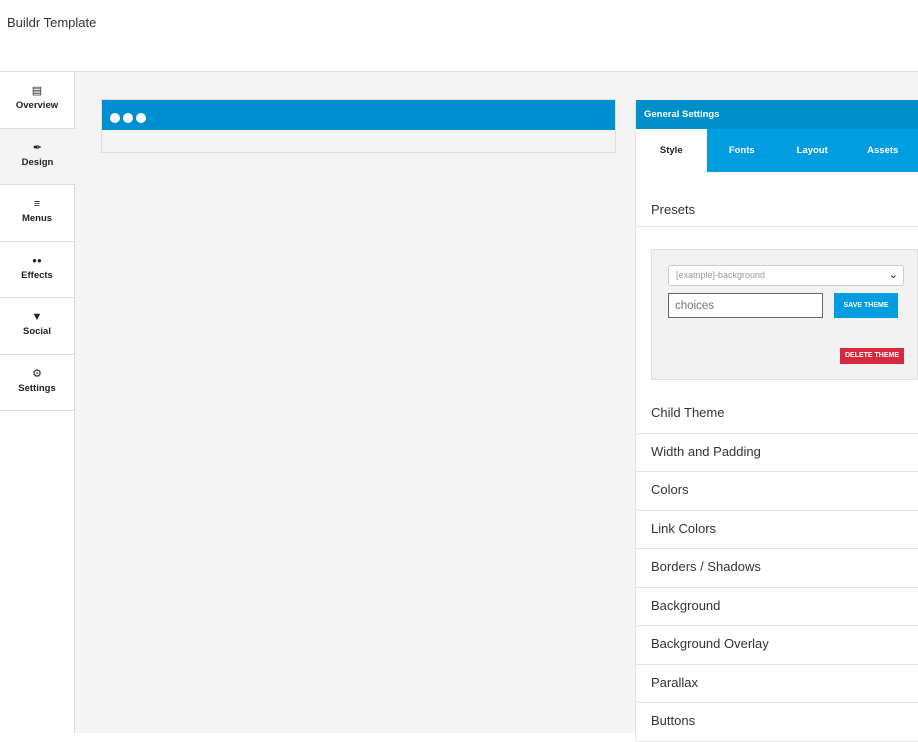  I want to click on settings-tabs: Style Fonts Layout Assets, so click(777, 150).